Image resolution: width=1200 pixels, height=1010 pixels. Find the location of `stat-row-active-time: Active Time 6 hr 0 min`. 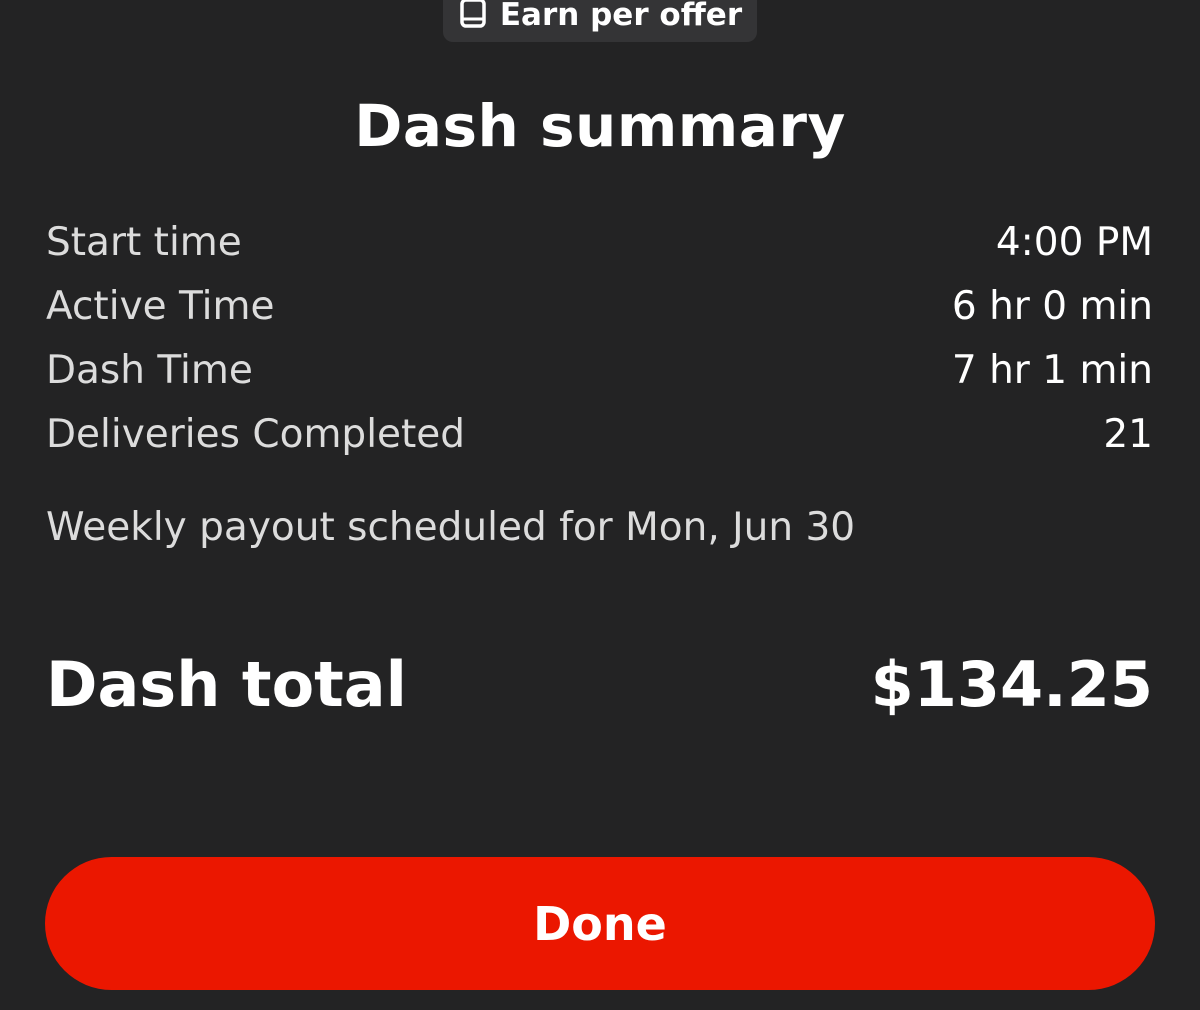

stat-row-active-time: Active Time 6 hr 0 min is located at coordinates (599, 306).